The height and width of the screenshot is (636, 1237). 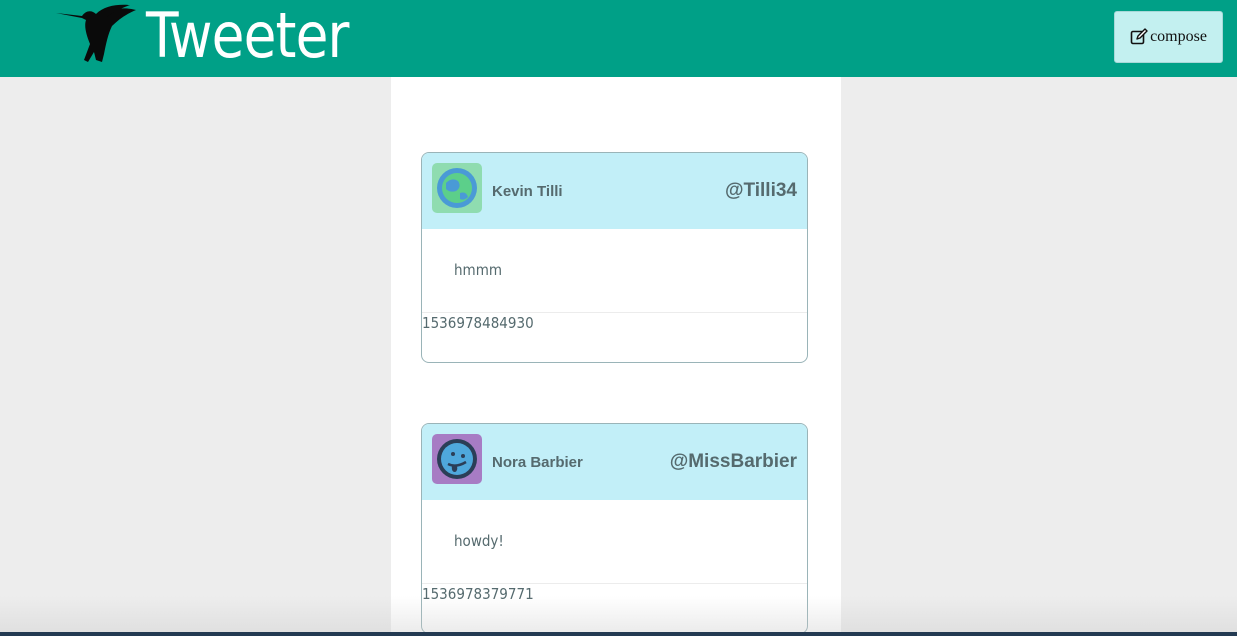 I want to click on tweet-header: Nora Barbier @MissBarbier, so click(x=614, y=462).